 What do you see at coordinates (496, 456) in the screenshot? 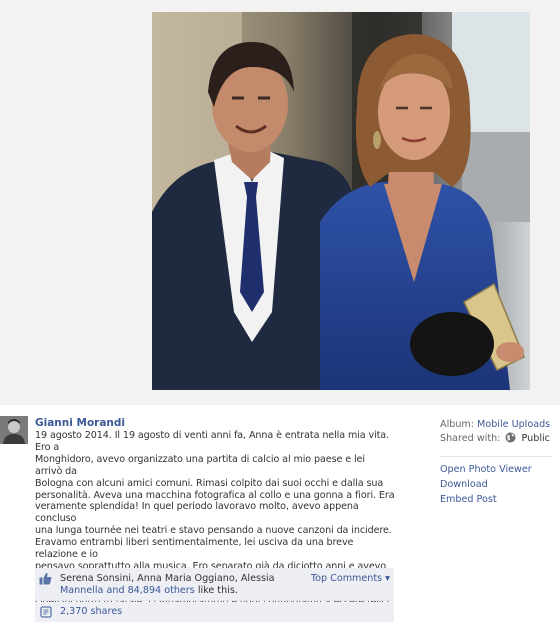
I see `side-divider` at bounding box center [496, 456].